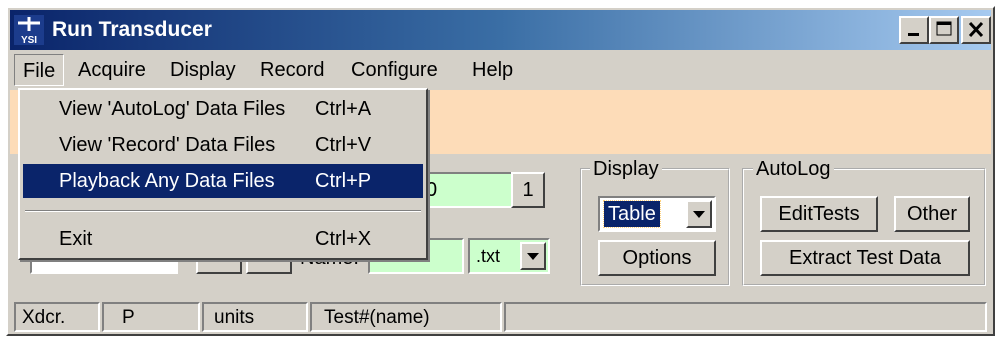 This screenshot has width=999, height=339. I want to click on menu-item-label: Playback Any Data Files, so click(167, 181).